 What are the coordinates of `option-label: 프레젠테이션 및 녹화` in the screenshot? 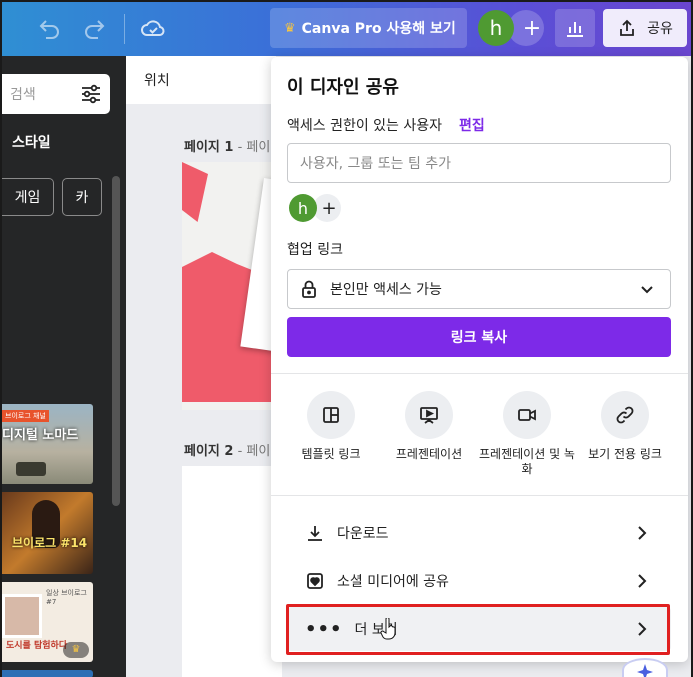 It's located at (527, 461).